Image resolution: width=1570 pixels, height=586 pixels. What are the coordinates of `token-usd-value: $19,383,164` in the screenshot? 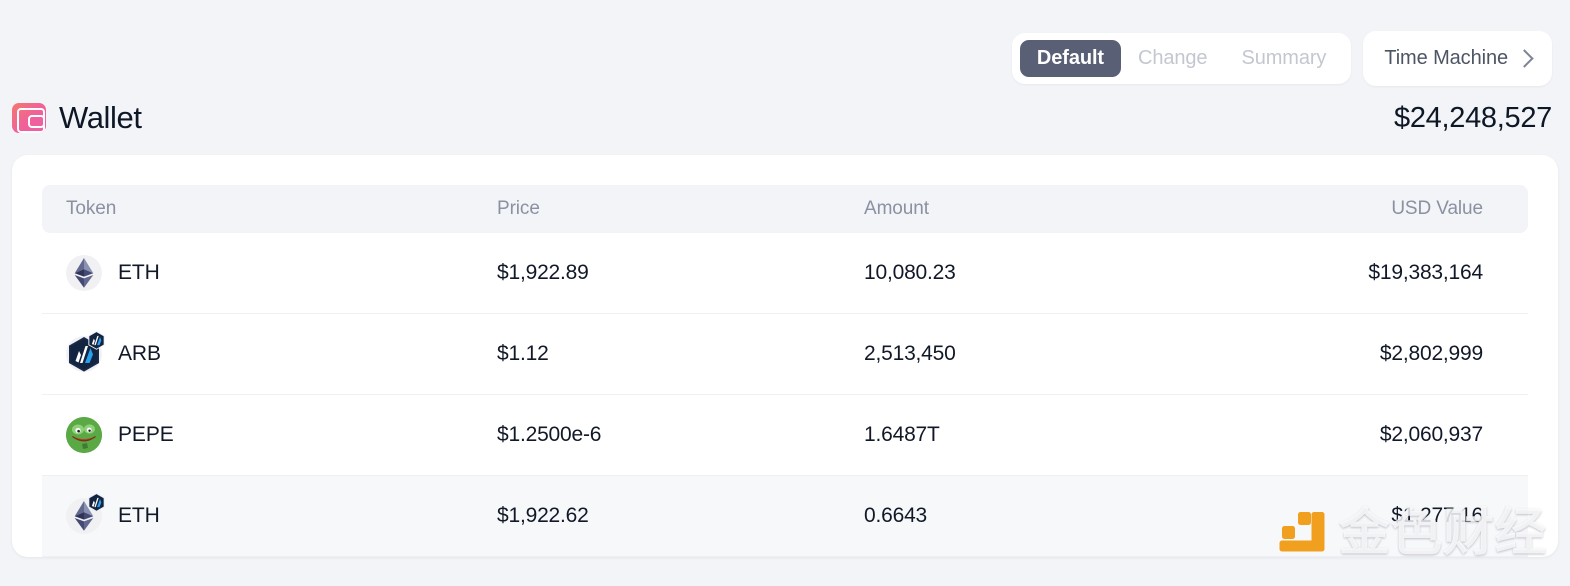 It's located at (1425, 272).